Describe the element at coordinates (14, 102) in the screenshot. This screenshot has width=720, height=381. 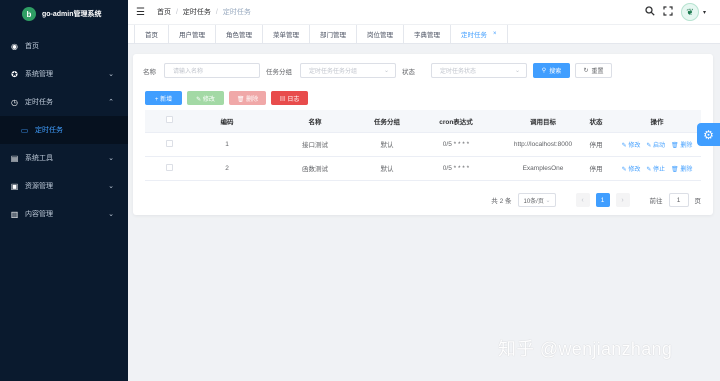
I see `clock-icon: ◷` at that location.